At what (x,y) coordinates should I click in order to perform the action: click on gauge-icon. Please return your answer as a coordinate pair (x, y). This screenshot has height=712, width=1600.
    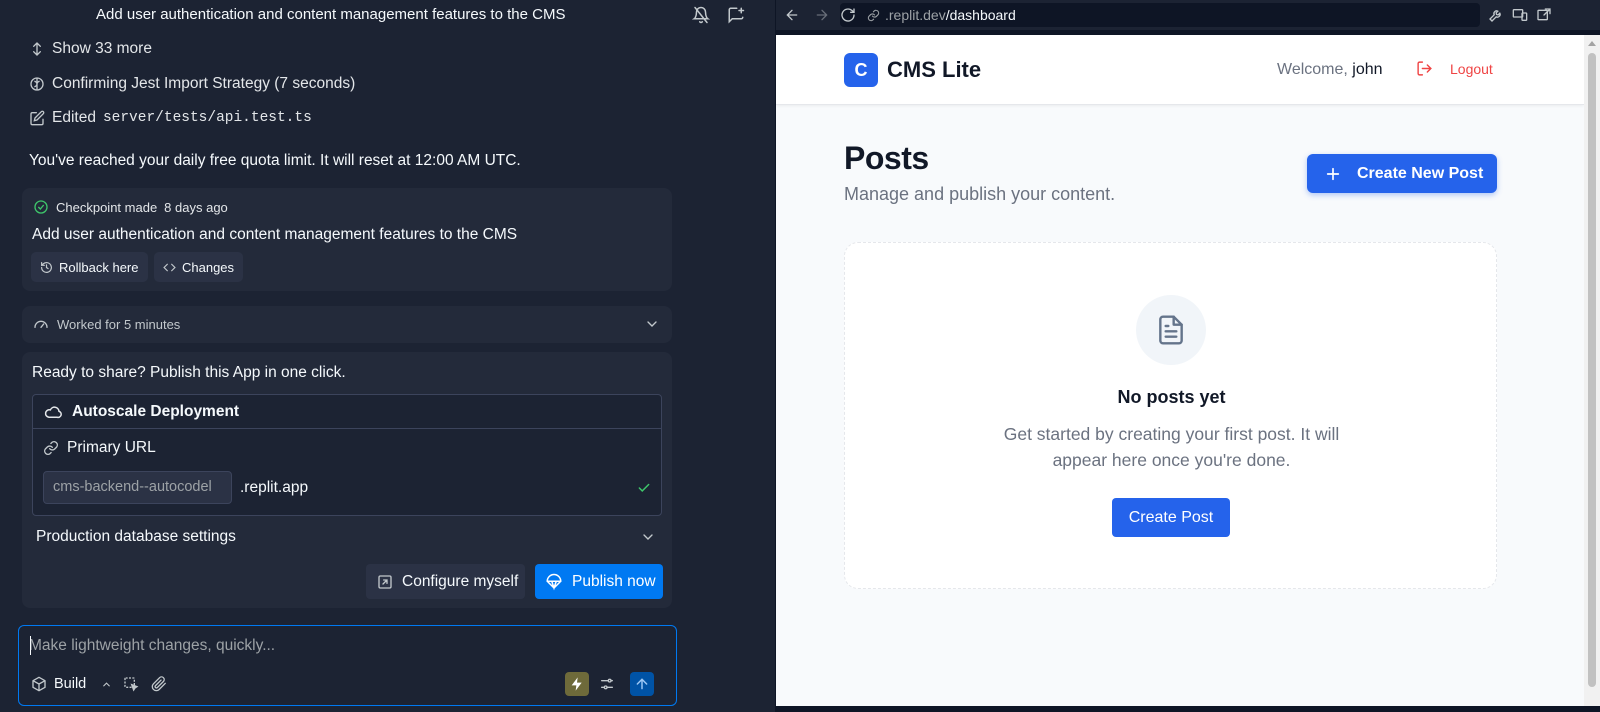
    Looking at the image, I should click on (41, 324).